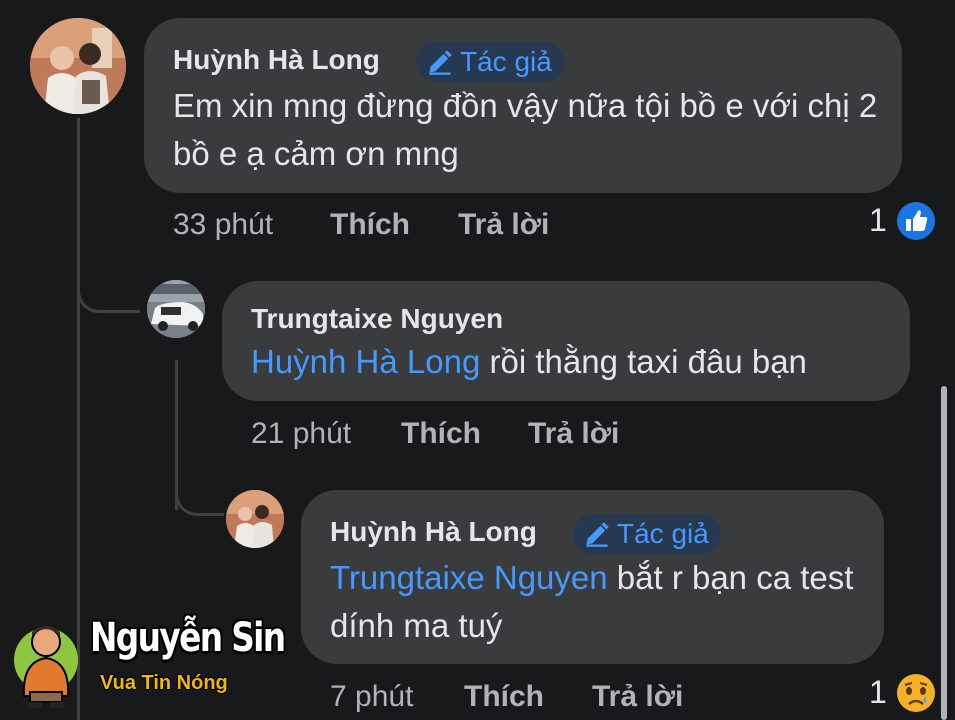 The width and height of the screenshot is (955, 720). Describe the element at coordinates (301, 434) in the screenshot. I see `comment-time: 21 phút` at that location.